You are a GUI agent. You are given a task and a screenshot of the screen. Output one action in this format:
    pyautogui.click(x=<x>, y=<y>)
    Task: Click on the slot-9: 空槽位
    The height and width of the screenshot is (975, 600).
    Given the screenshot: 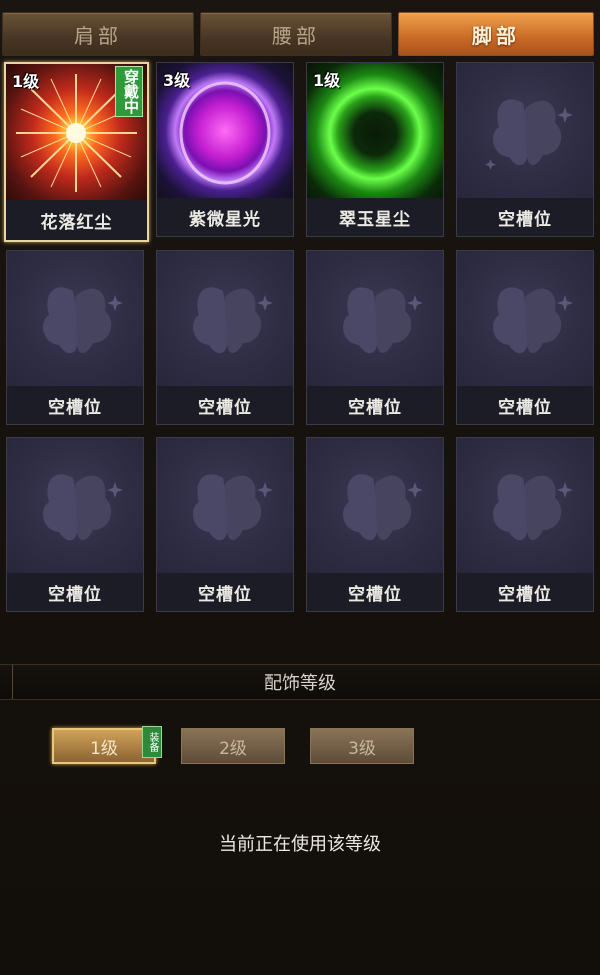 What is the action you would take?
    pyautogui.click(x=75, y=524)
    